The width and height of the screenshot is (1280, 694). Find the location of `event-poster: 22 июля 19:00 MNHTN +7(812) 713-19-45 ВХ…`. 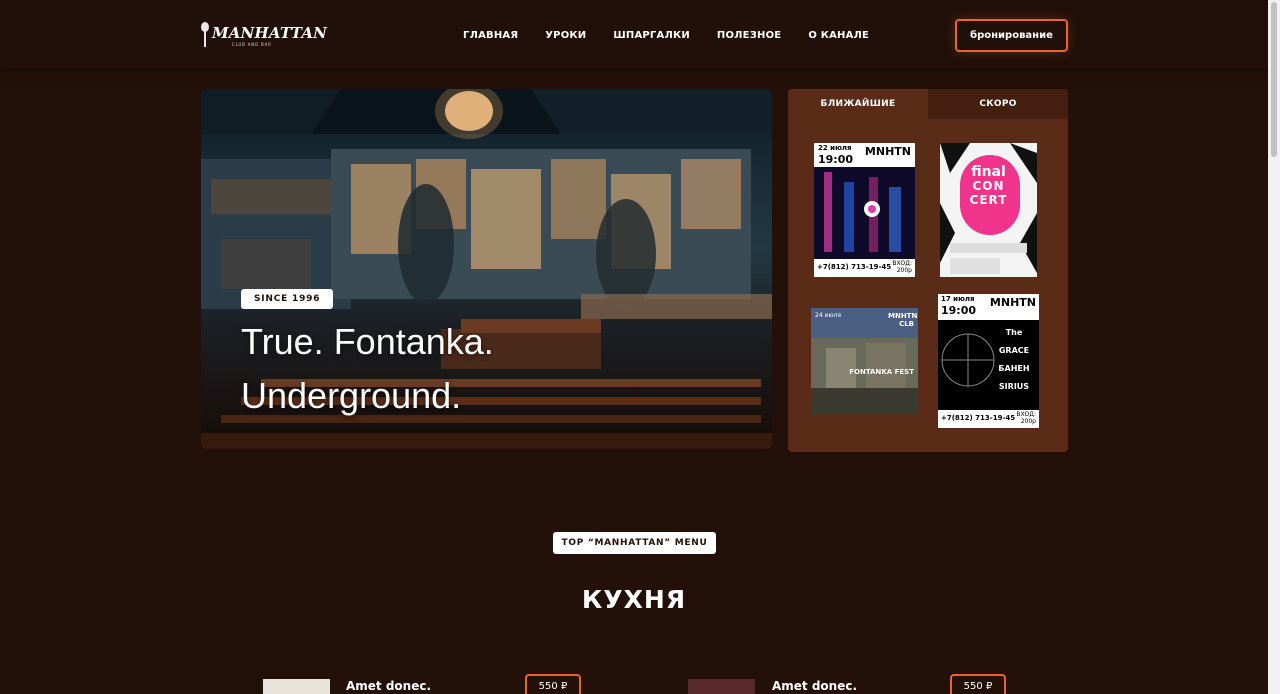

event-poster: 22 июля 19:00 MNHTN +7(812) 713-19-45 ВХ… is located at coordinates (864, 210).